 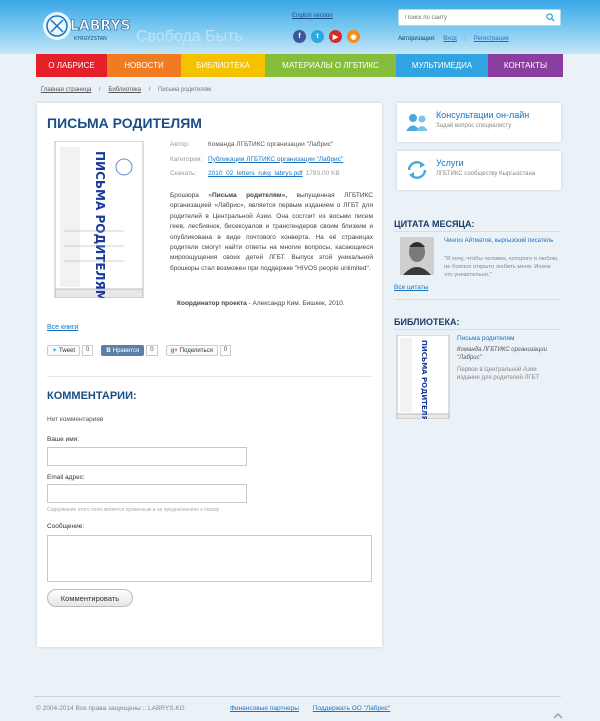 I want to click on quote-author-link: Чингиз Айтматов, кыргызский писатель, so click(x=501, y=241).